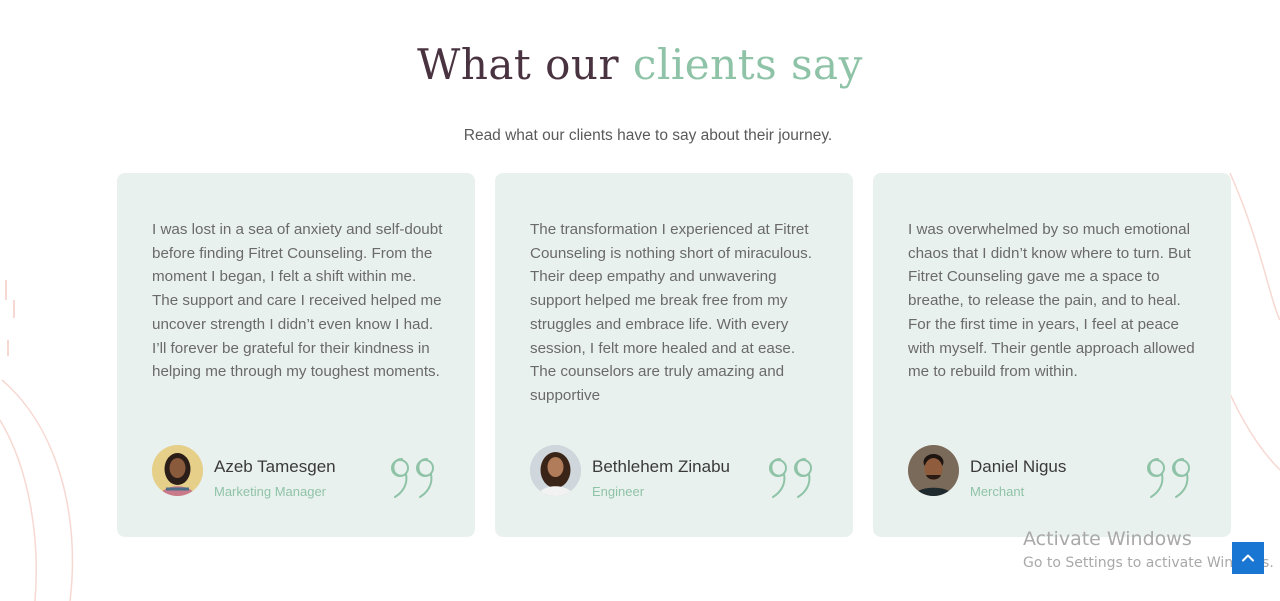 This screenshot has width=1280, height=601. I want to click on scroll-to-top-button, so click(1248, 558).